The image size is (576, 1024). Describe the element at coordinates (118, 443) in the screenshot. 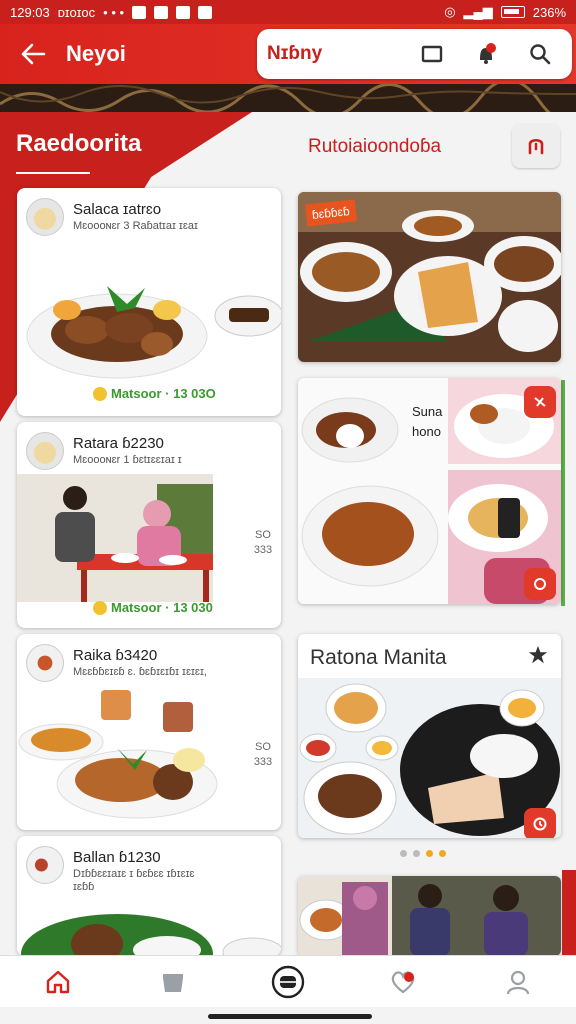

I see `card-title: Ratara ɓ2230` at that location.